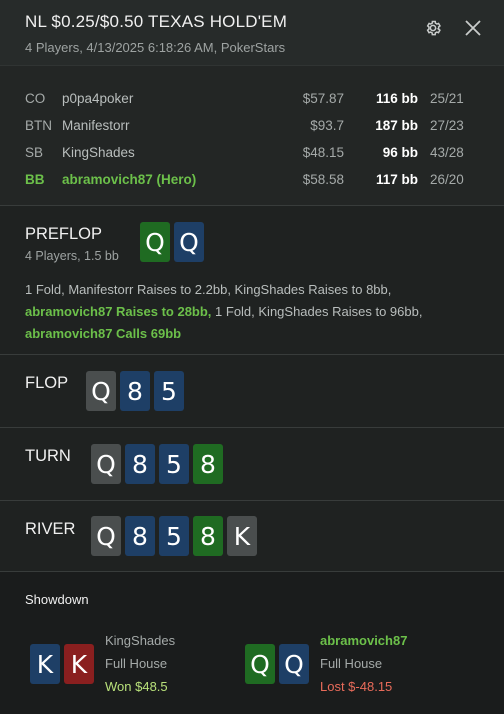 This screenshot has width=504, height=714. What do you see at coordinates (317, 311) in the screenshot?
I see `action-text: 1 Fold, KingShades Raises to 96bb,` at bounding box center [317, 311].